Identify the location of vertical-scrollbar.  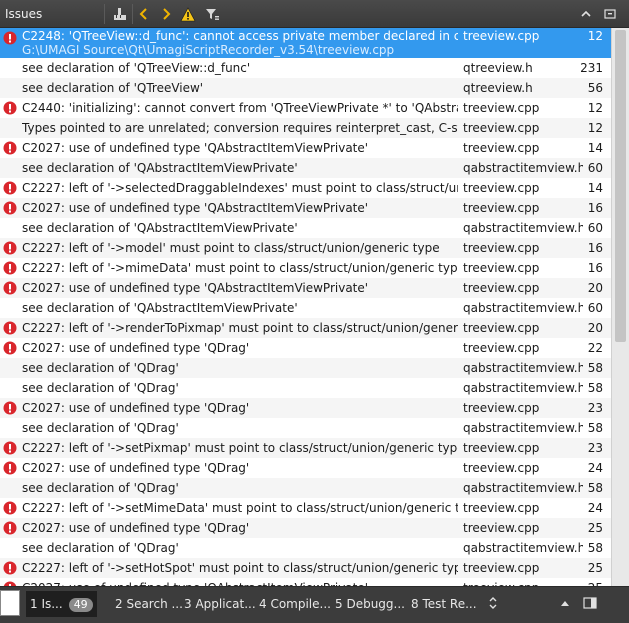
(620, 307).